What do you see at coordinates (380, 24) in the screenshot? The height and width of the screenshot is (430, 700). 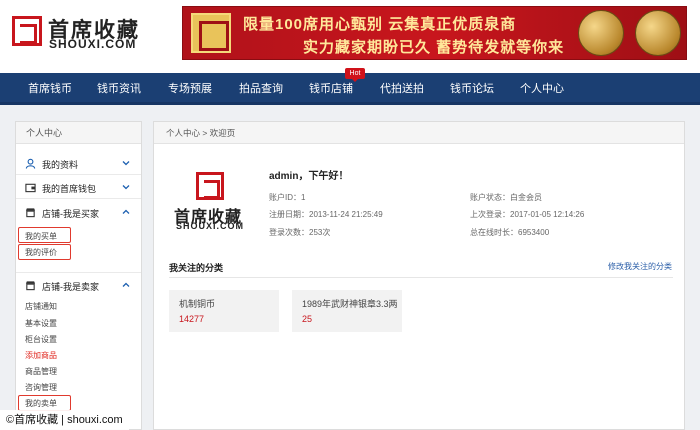 I see `banner-line-1: 限量100席用心甄别 云集真正优质泉商` at bounding box center [380, 24].